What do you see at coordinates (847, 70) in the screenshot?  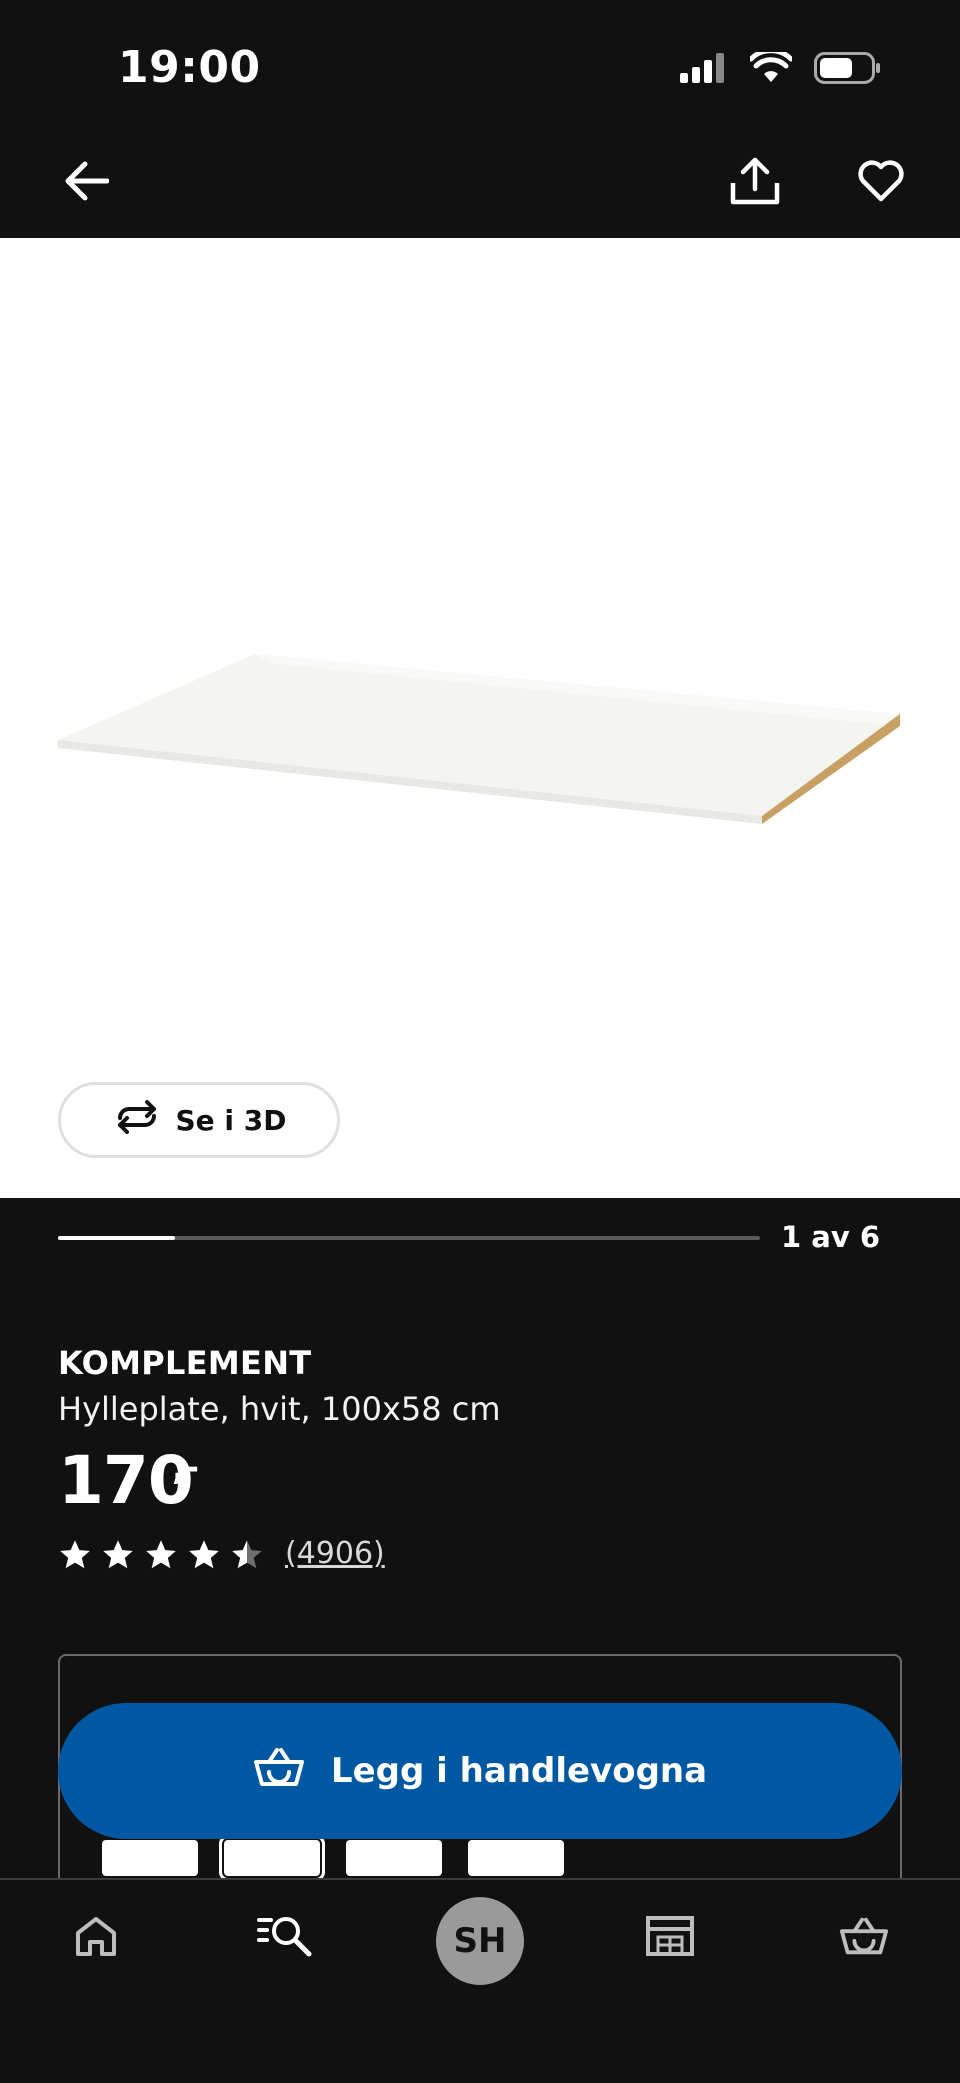 I see `battery-icon` at bounding box center [847, 70].